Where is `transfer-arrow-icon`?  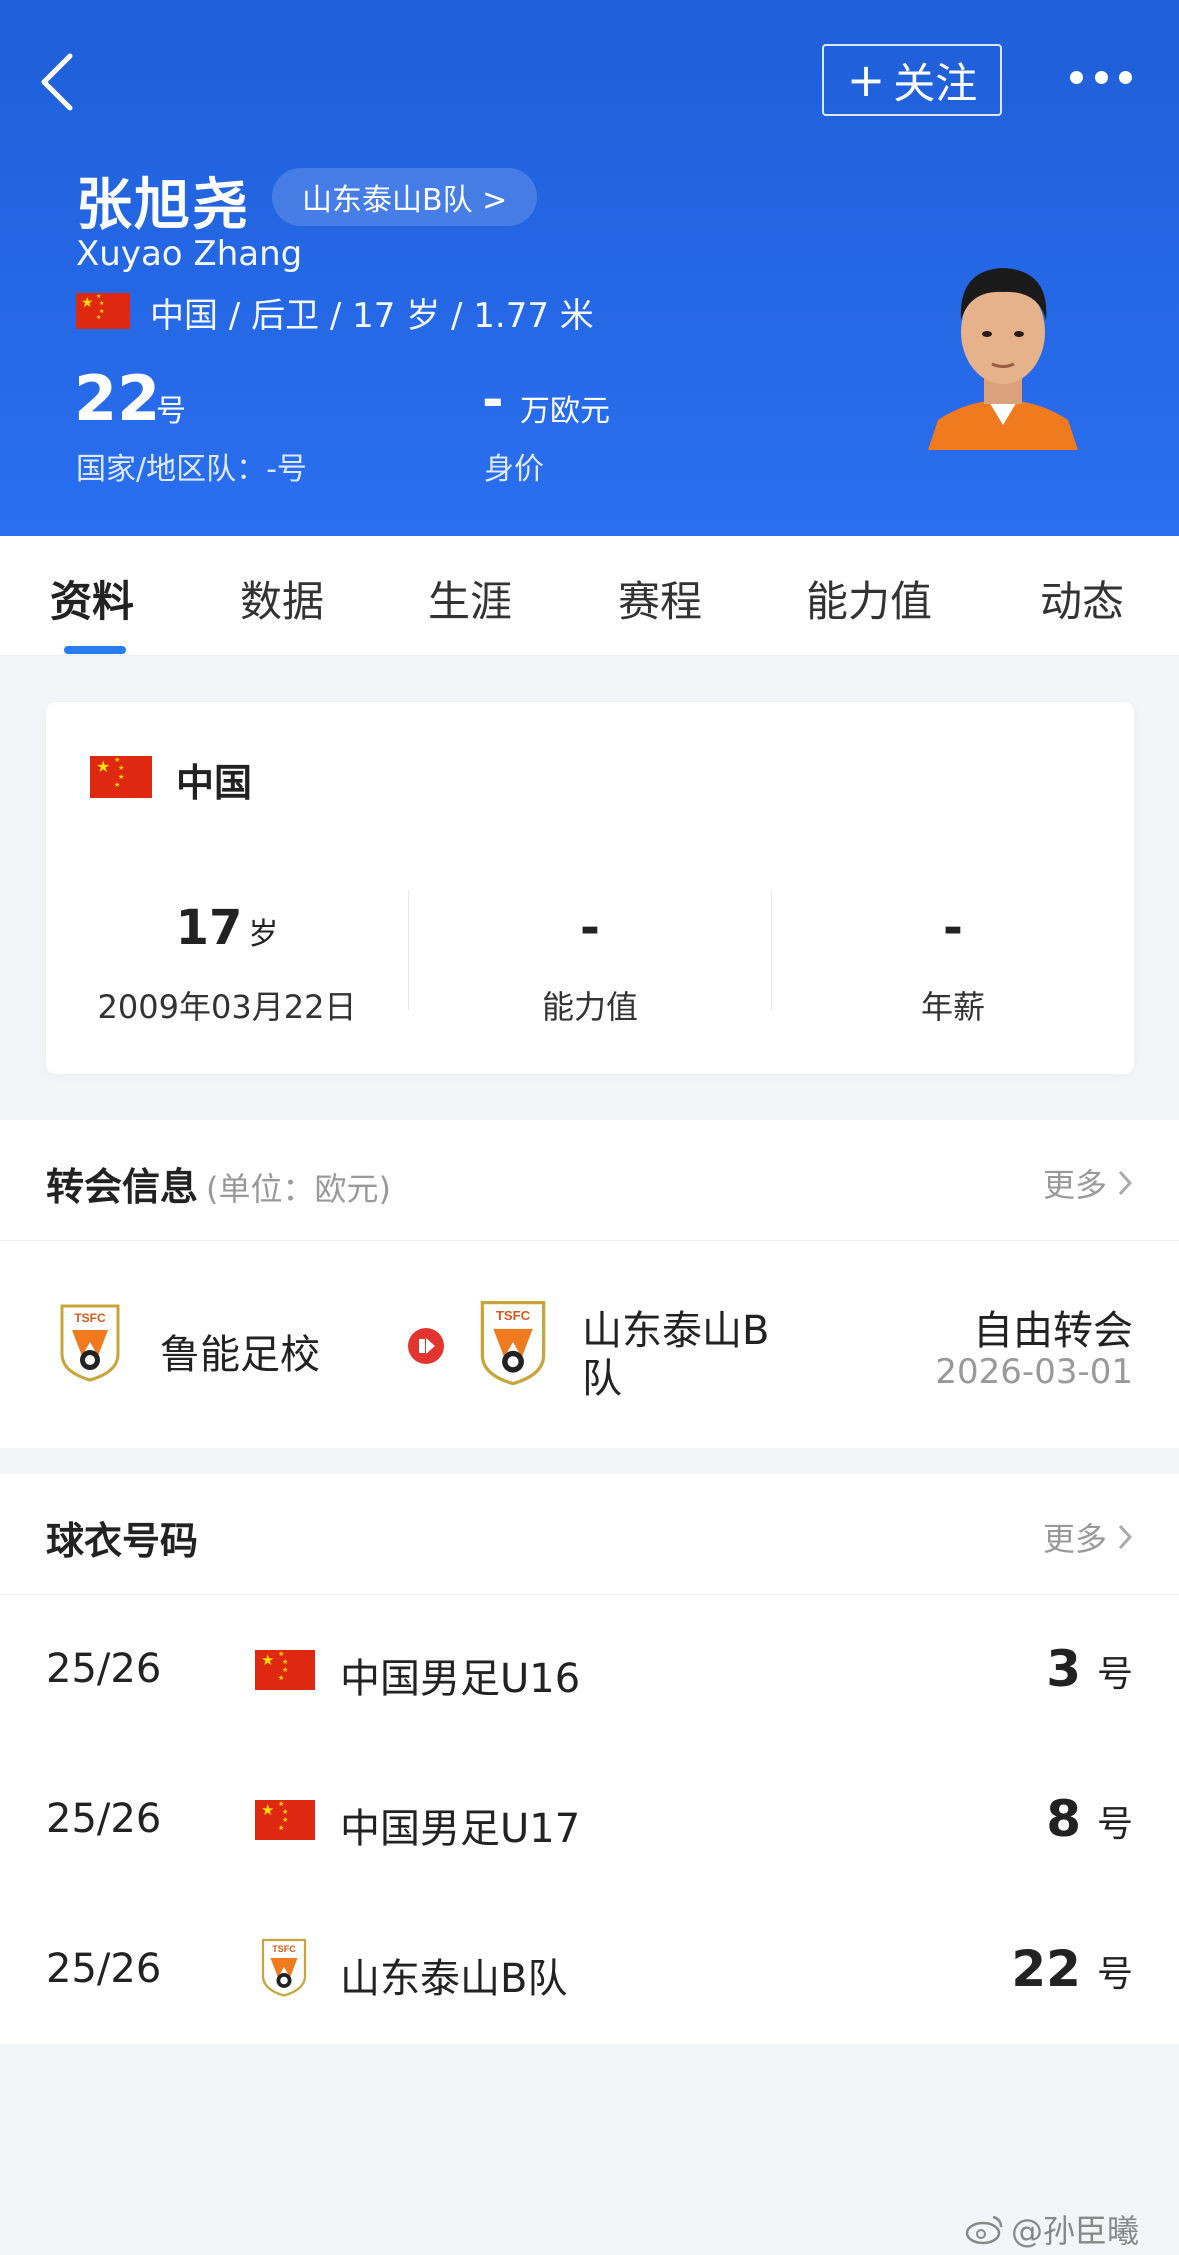 transfer-arrow-icon is located at coordinates (426, 1346).